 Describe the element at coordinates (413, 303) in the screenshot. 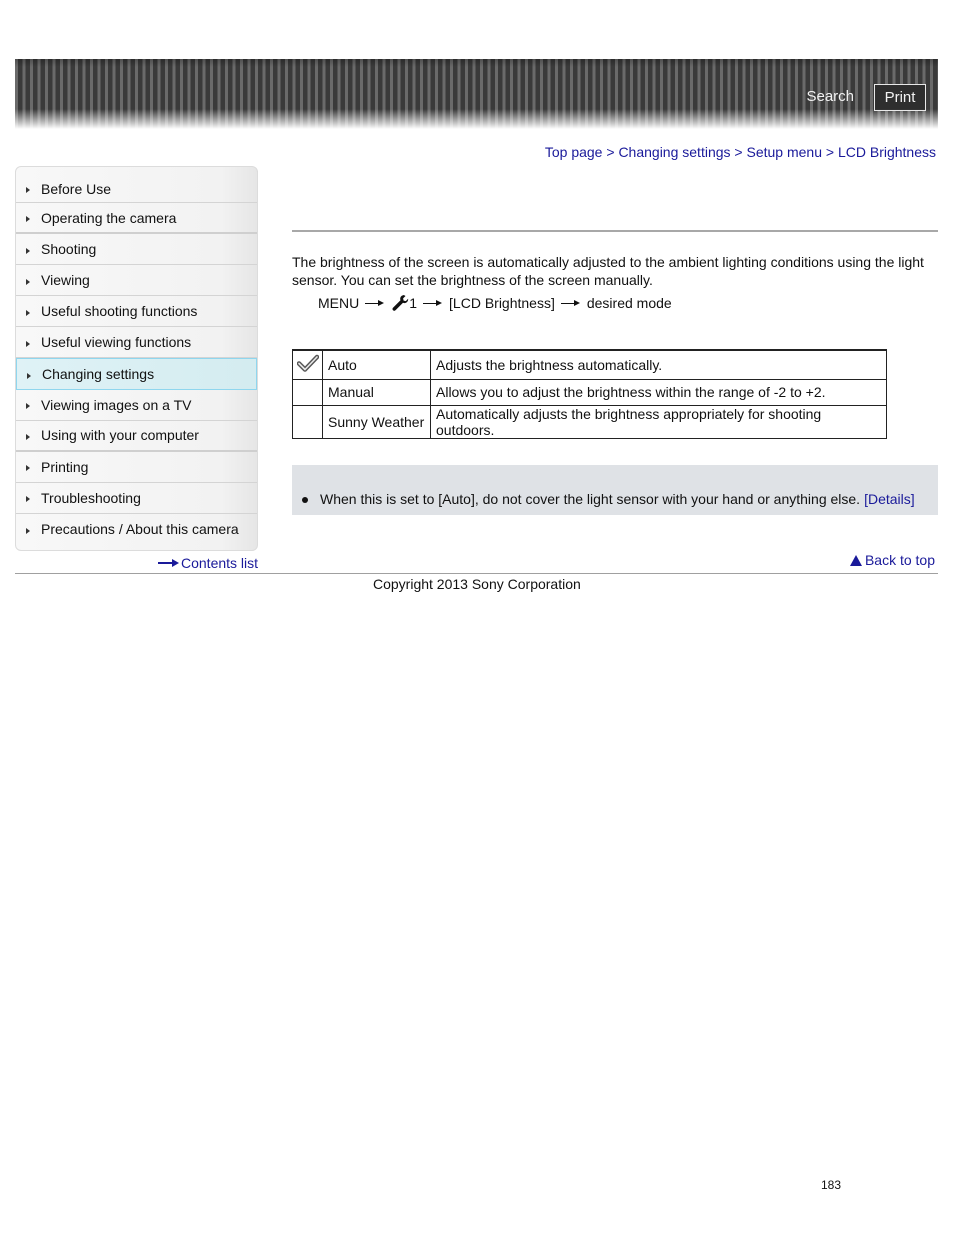

I see `setup-number: 1` at that location.